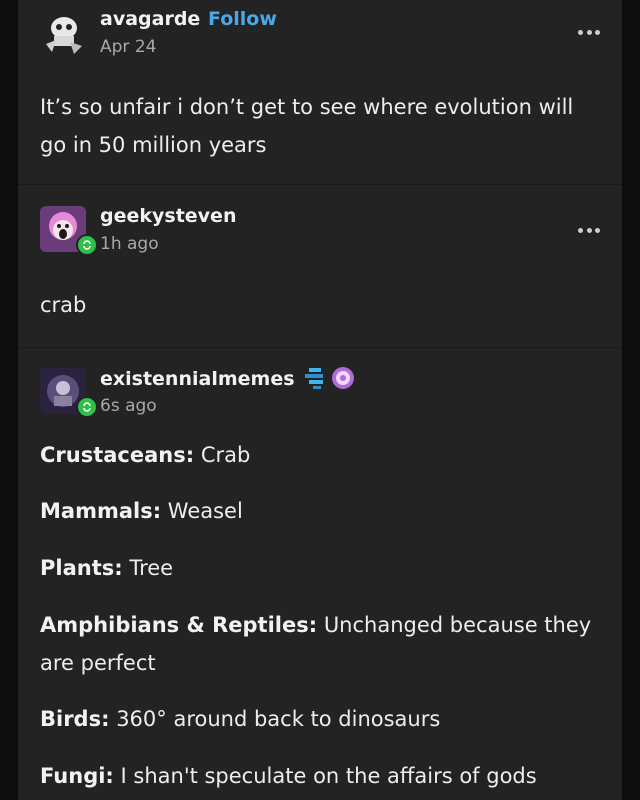 Image resolution: width=640 pixels, height=800 pixels. What do you see at coordinates (225, 455) in the screenshot?
I see `item-value: Crab` at bounding box center [225, 455].